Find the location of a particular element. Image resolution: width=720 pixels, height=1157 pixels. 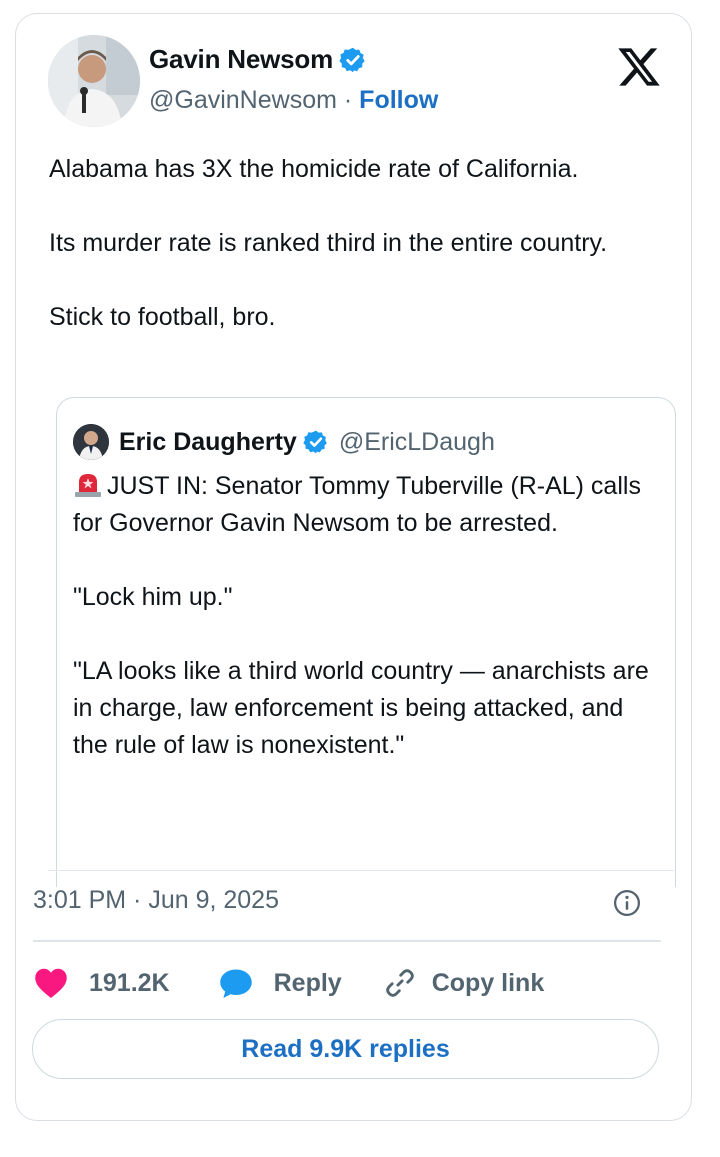

quoted-author-handle: @EricLDaugh is located at coordinates (416, 441).